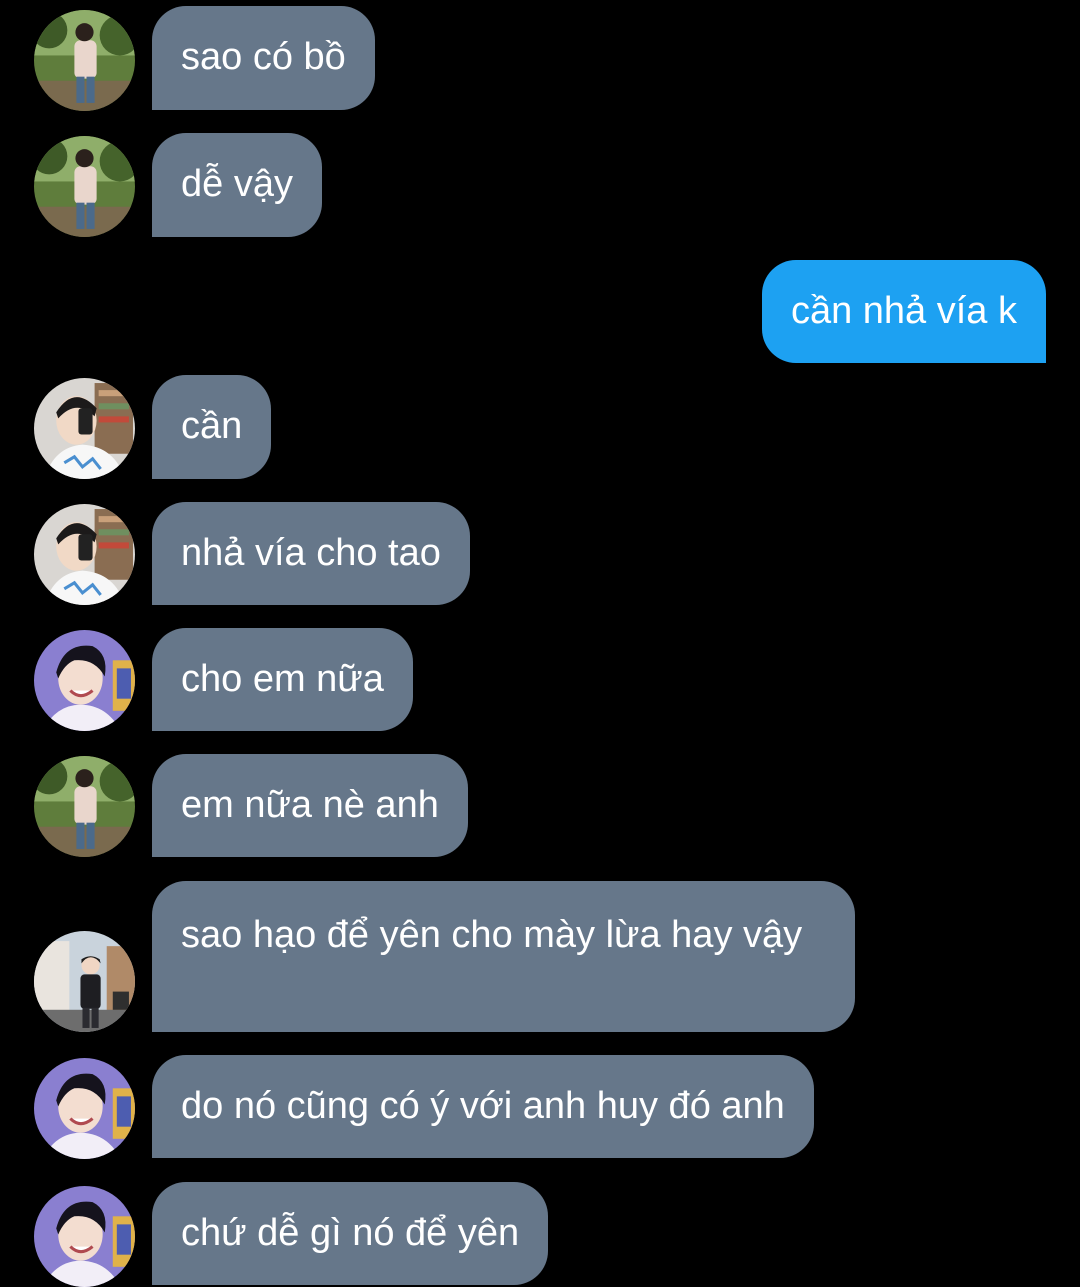 This screenshot has height=1287, width=1080. I want to click on message-row: sao hạo để yên cho mày lừa hay vậy, so click(540, 957).